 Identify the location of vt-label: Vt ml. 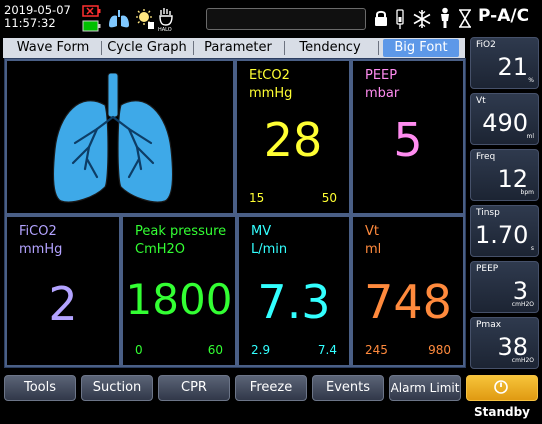
(373, 241).